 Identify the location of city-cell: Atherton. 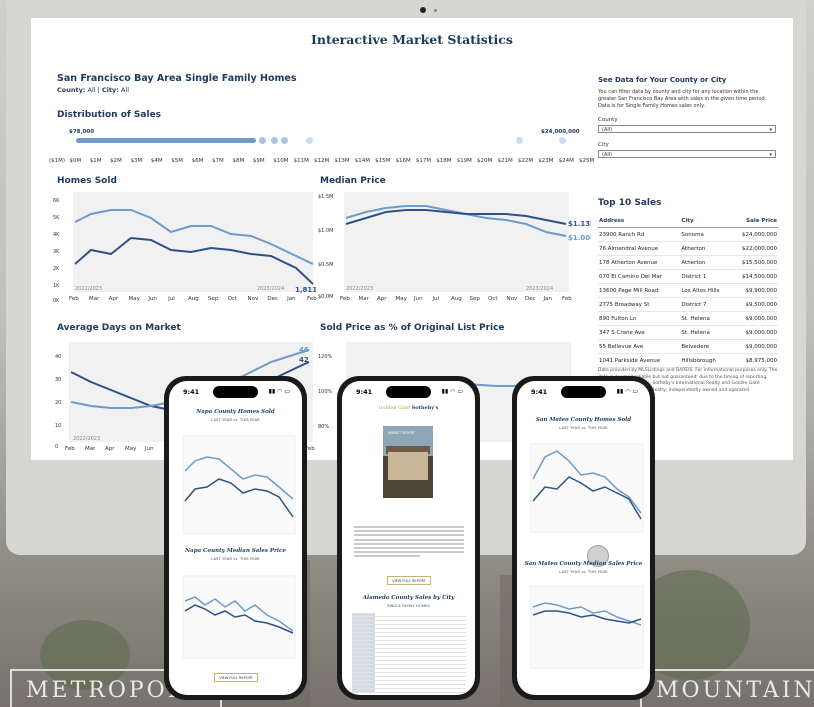
(706, 248).